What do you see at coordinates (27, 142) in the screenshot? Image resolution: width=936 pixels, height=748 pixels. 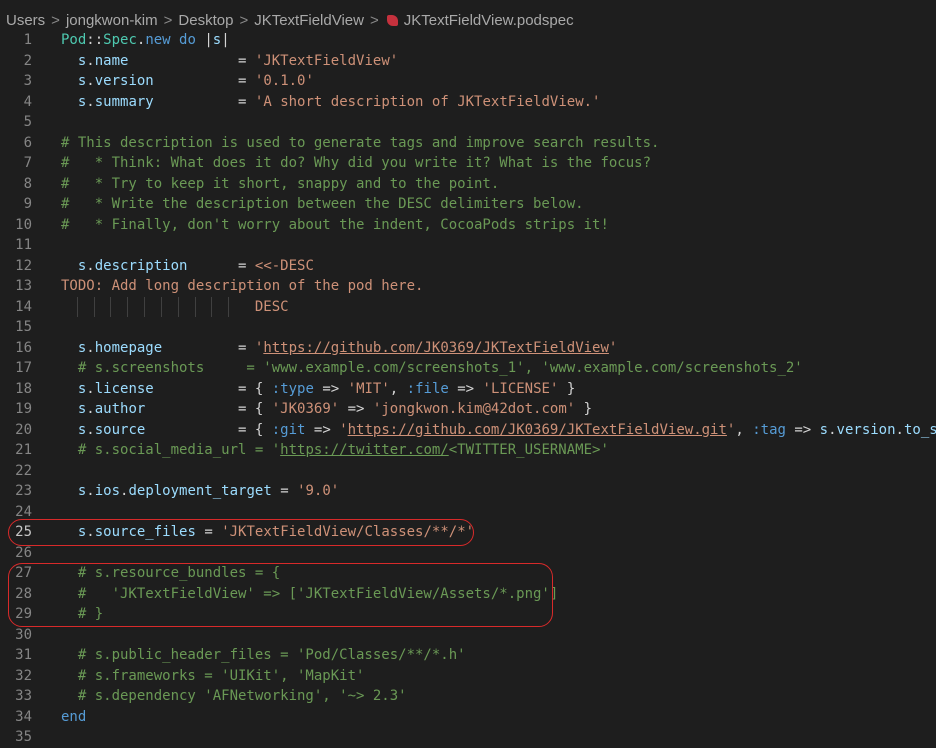 I see `line-number: 6` at bounding box center [27, 142].